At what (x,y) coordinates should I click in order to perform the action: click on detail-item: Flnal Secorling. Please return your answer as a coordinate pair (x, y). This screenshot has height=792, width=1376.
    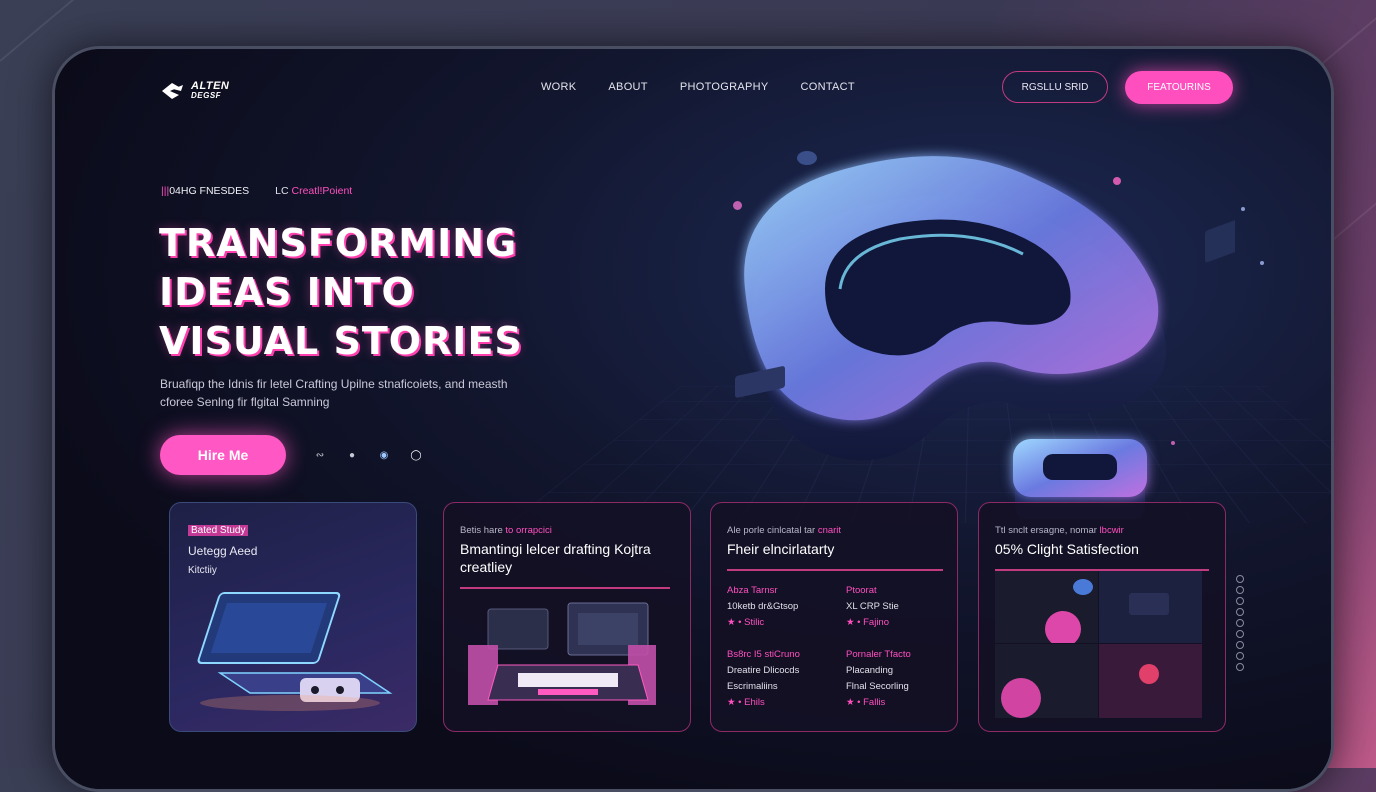
    Looking at the image, I should click on (877, 686).